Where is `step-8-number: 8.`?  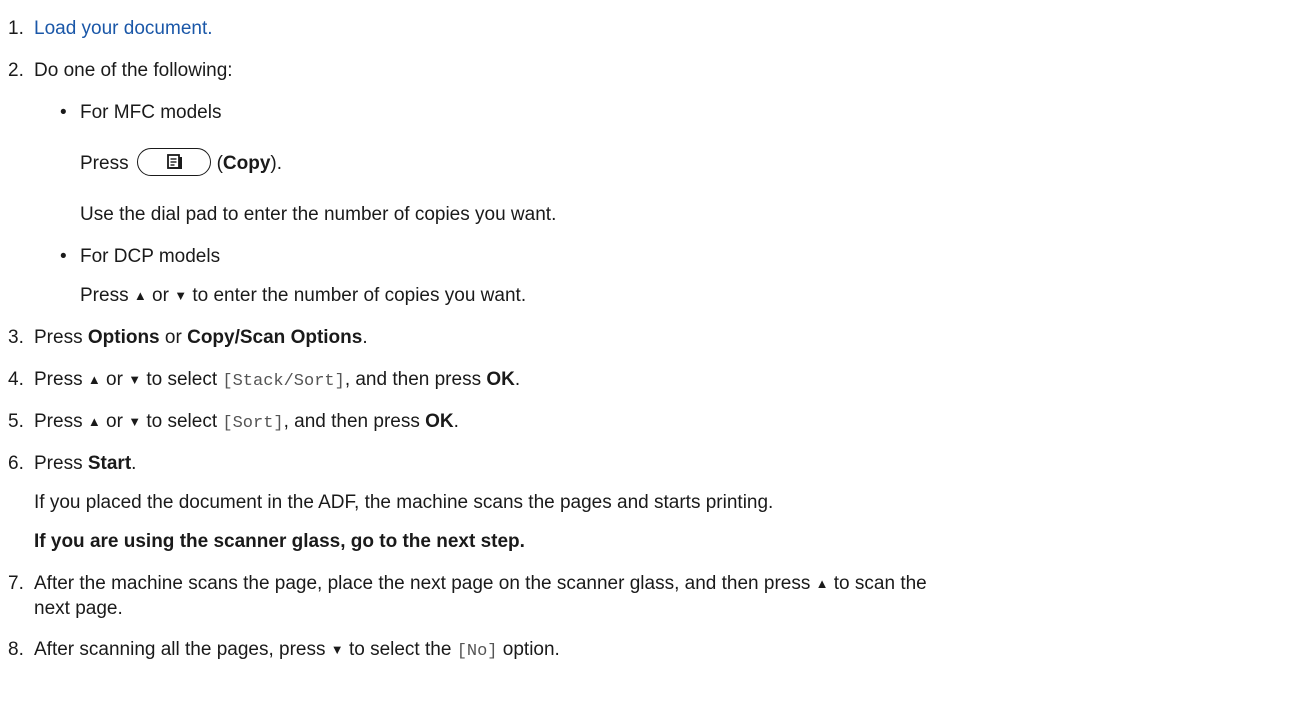 step-8-number: 8. is located at coordinates (16, 649).